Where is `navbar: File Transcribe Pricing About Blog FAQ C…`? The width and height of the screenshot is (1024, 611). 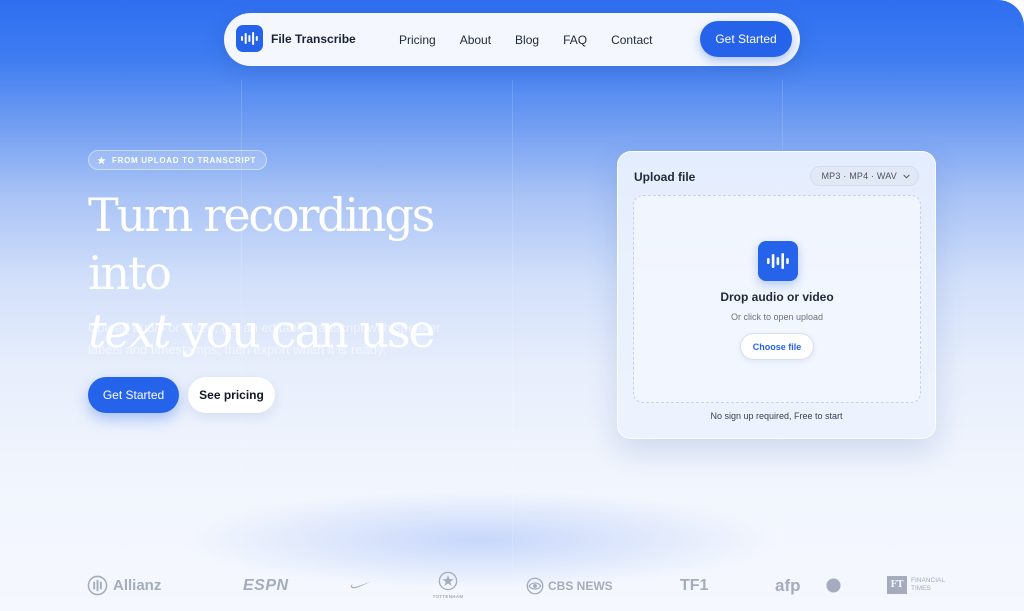
navbar: File Transcribe Pricing About Blog FAQ C… is located at coordinates (512, 39).